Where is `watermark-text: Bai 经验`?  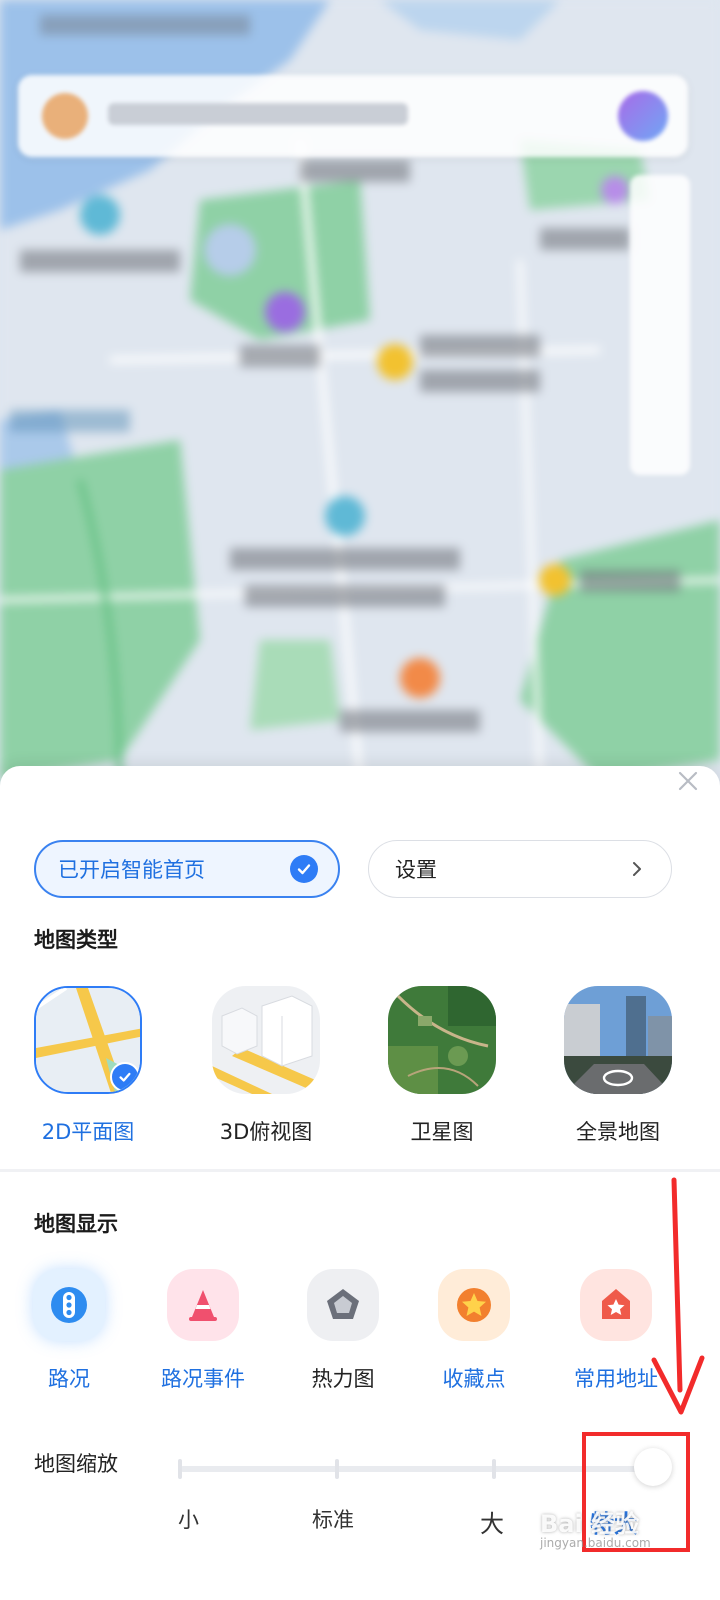
watermark-text: Bai 经验 is located at coordinates (590, 1524).